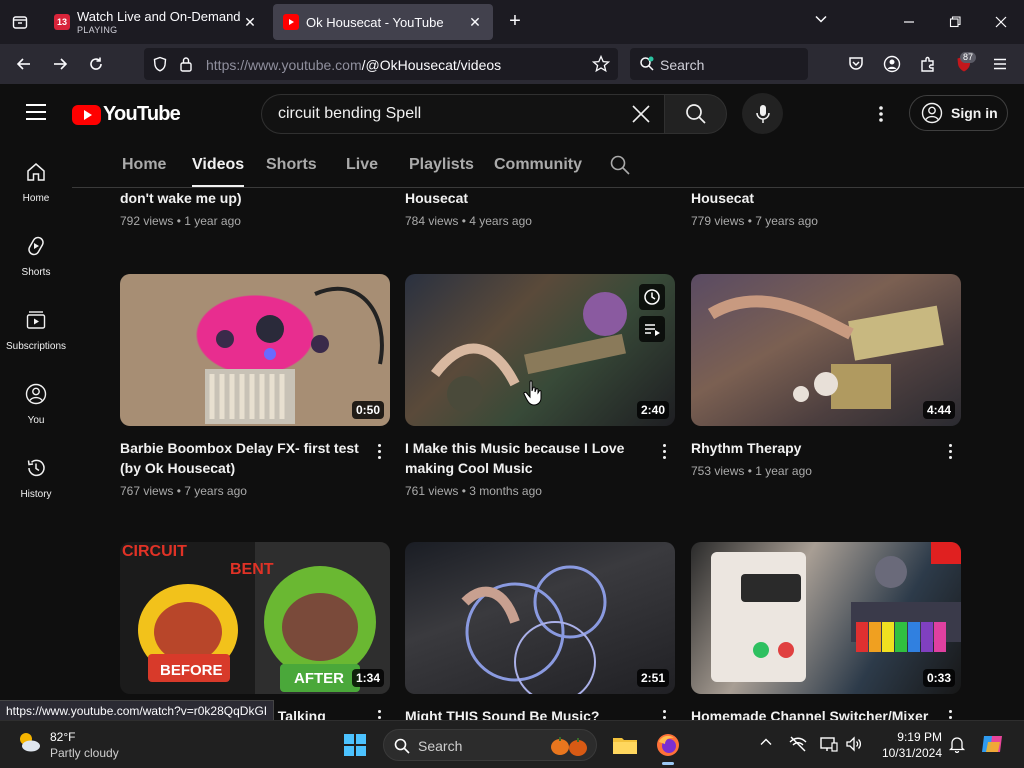 The width and height of the screenshot is (1024, 768). I want to click on display-icon, so click(829, 746).